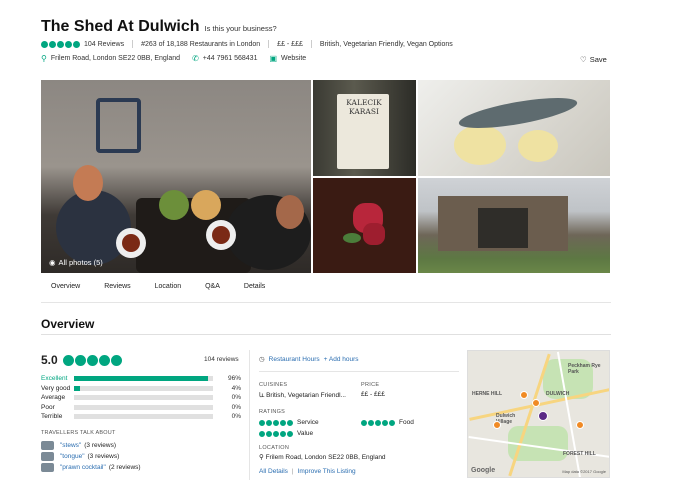  I want to click on google-logo: Google, so click(483, 470).